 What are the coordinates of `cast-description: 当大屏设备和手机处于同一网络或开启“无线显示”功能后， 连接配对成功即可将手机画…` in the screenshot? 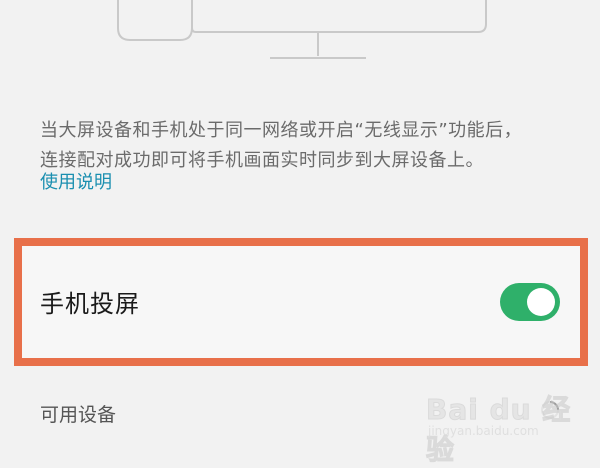 It's located at (305, 146).